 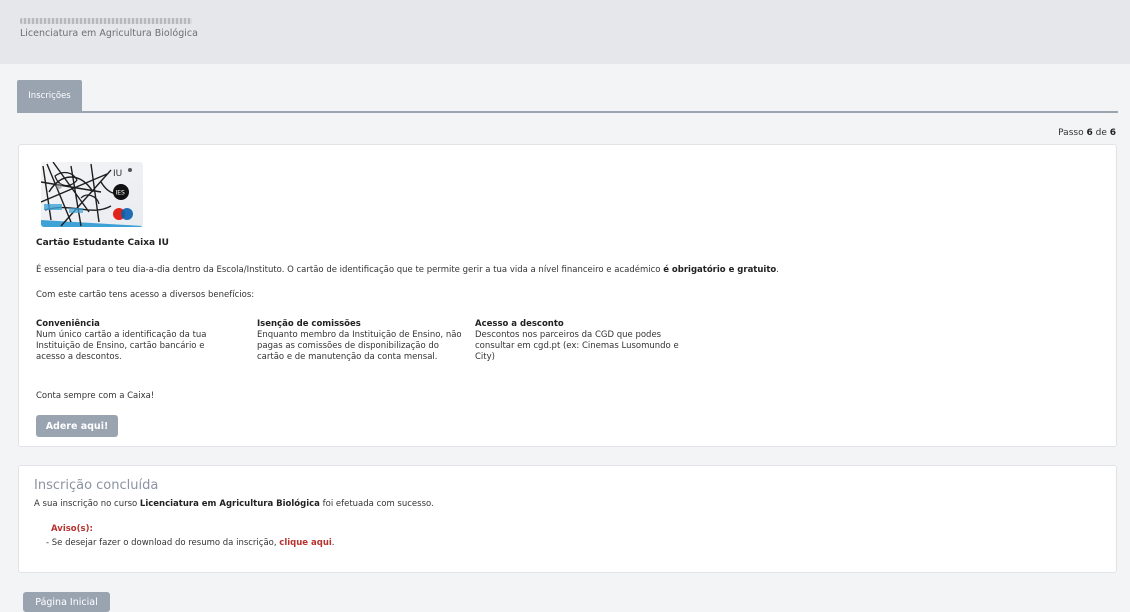 I want to click on benefit-title: Isenção de comissões, so click(x=309, y=324).